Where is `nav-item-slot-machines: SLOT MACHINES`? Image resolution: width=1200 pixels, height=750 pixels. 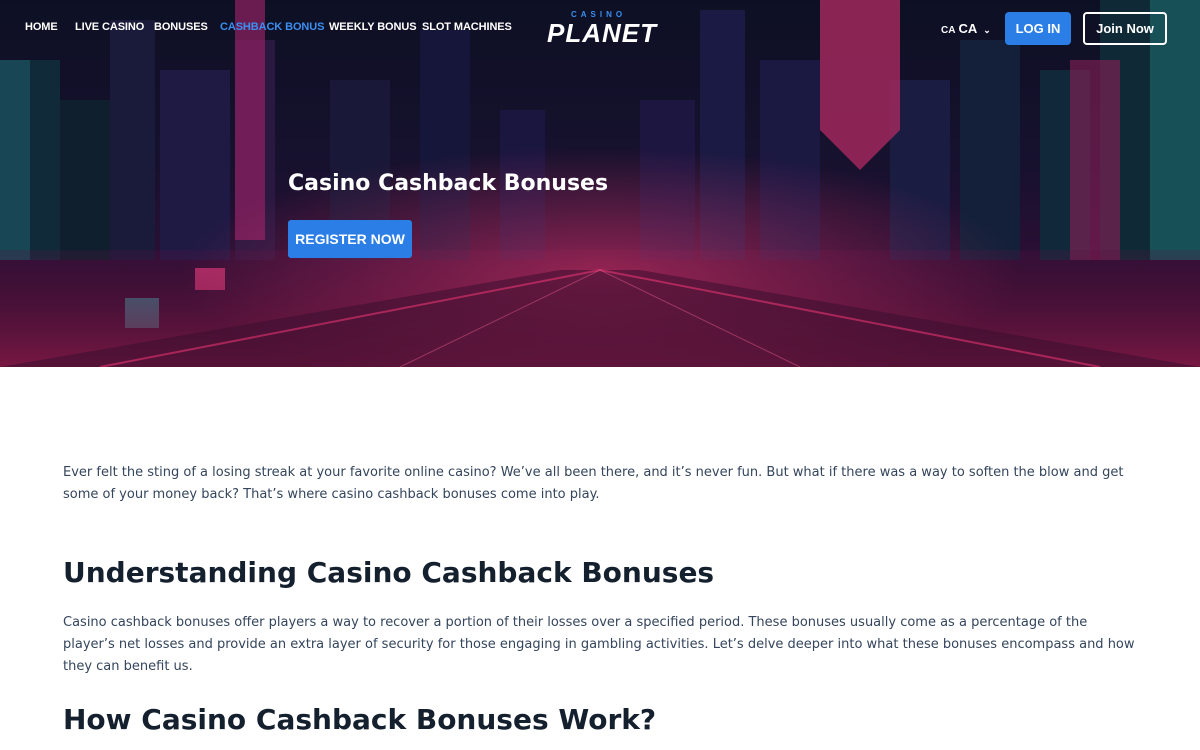
nav-item-slot-machines: SLOT MACHINES is located at coordinates (467, 27).